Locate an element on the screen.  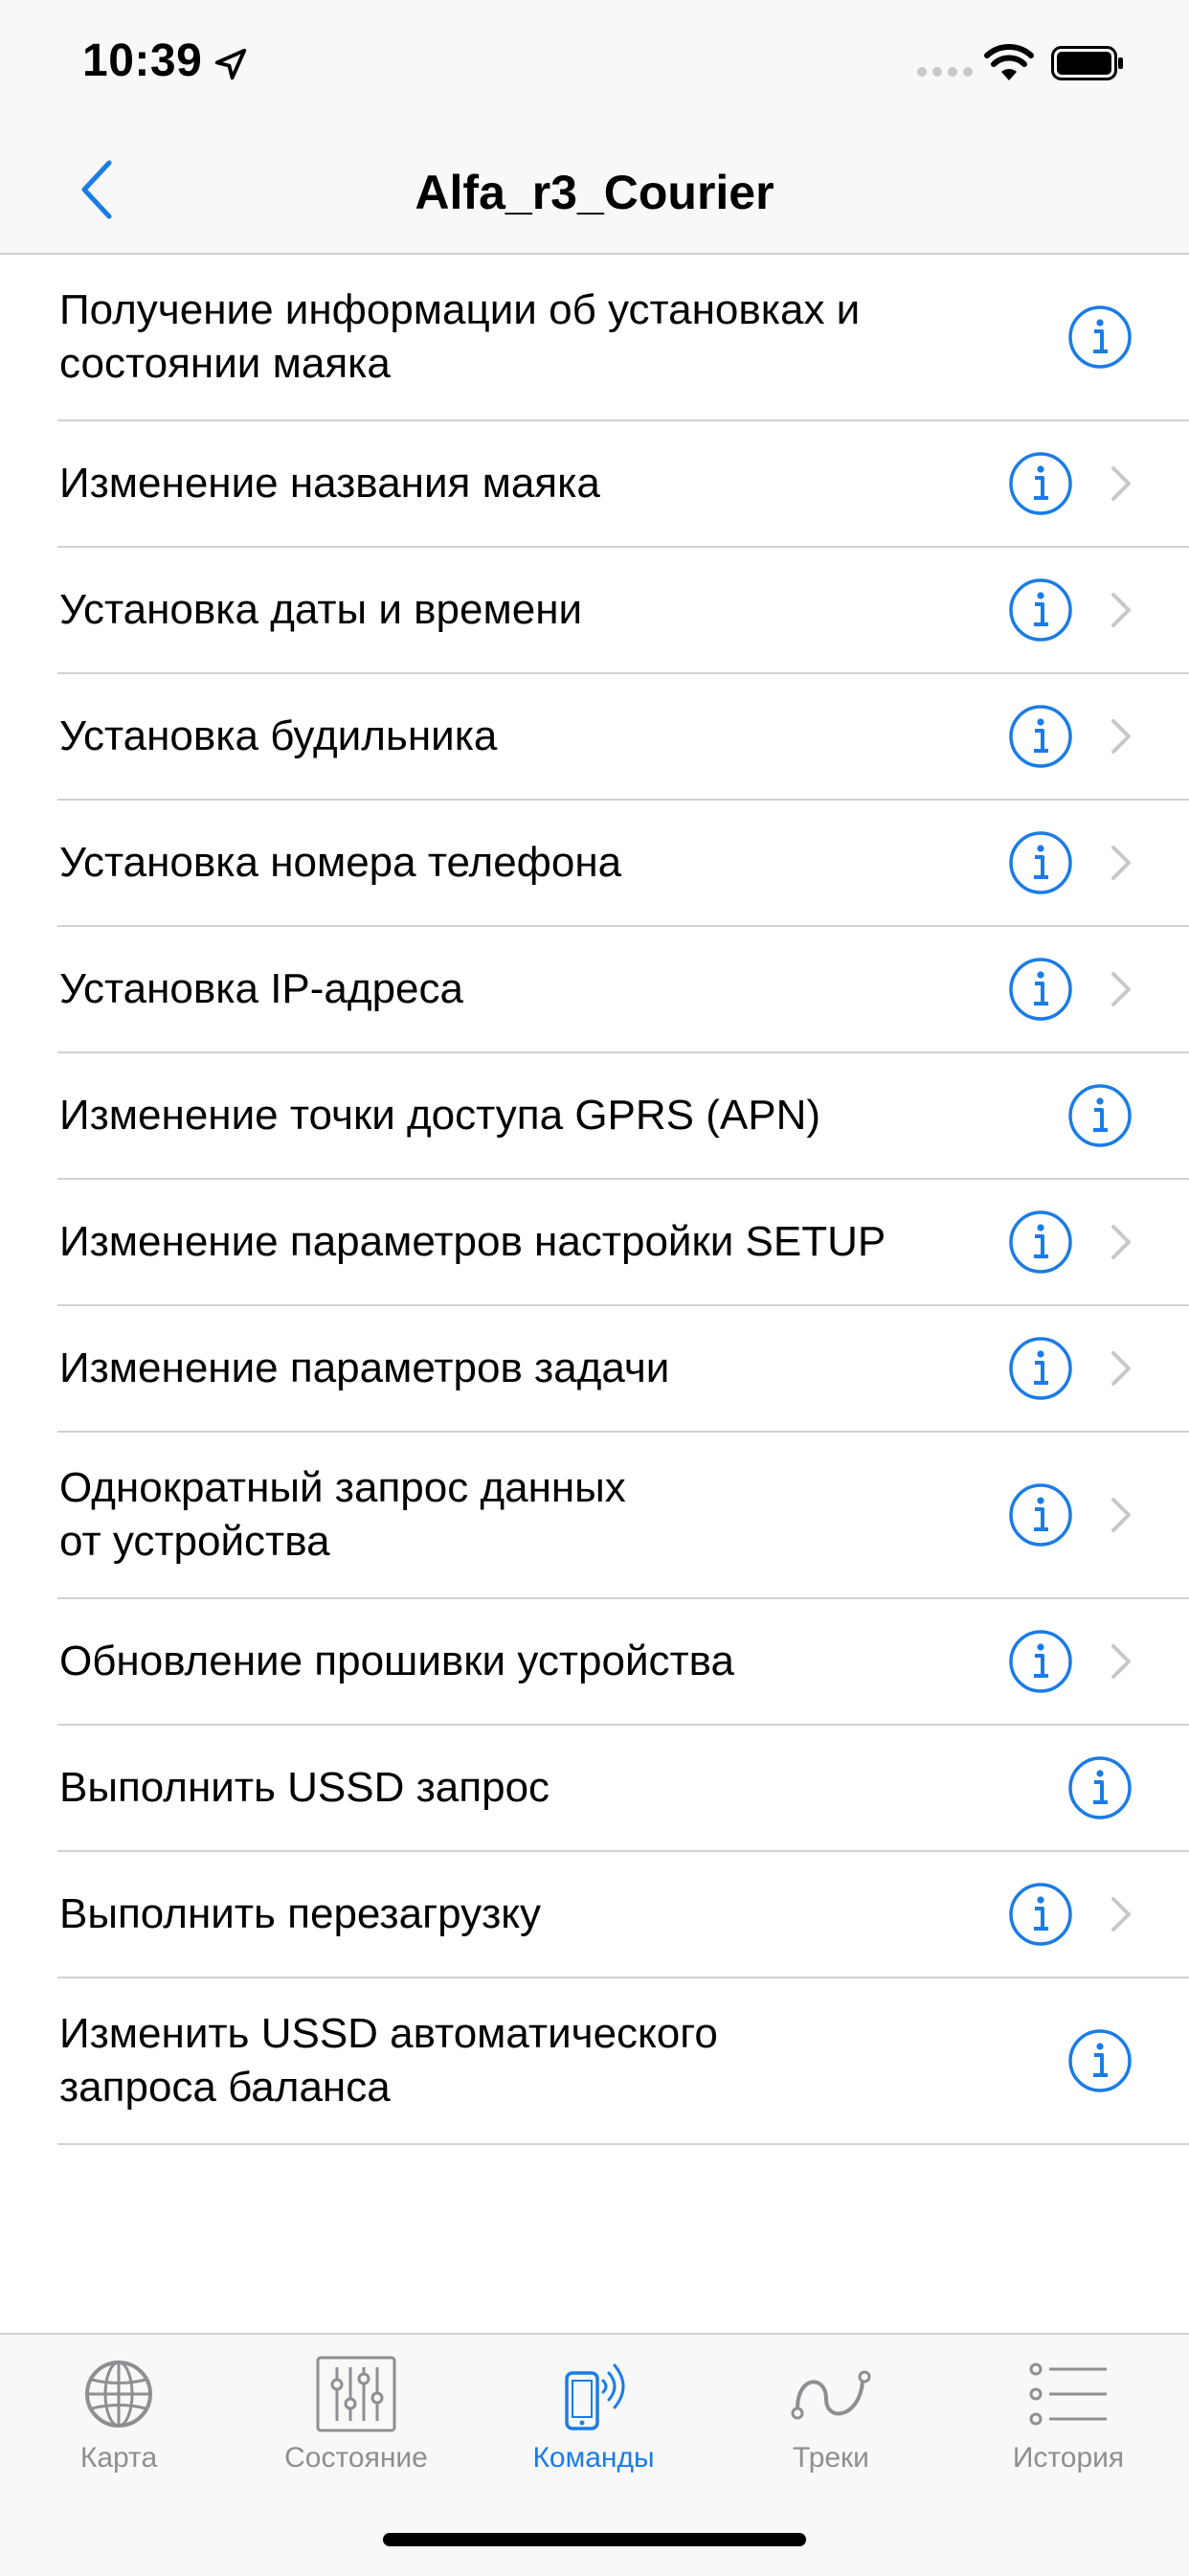
command-row: Выполнить USSD запрос is located at coordinates (623, 1789).